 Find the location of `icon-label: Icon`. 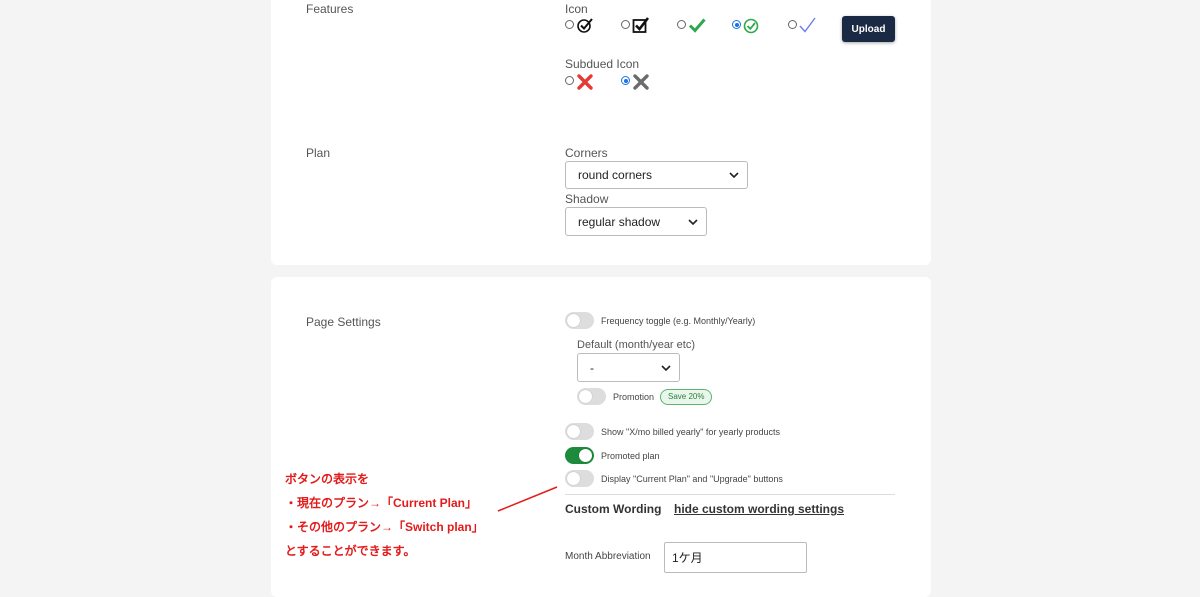

icon-label: Icon is located at coordinates (576, 9).